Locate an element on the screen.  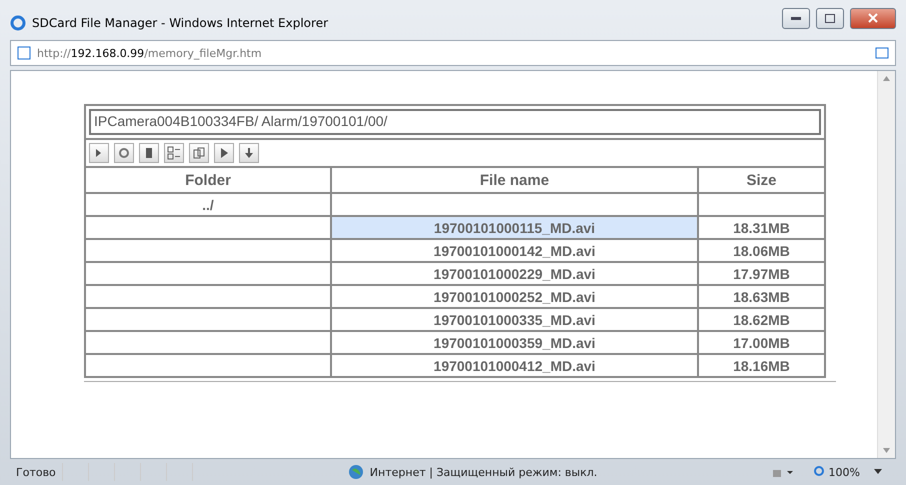
security-zone-text: Интернет | Защищенный режим: выкл. is located at coordinates (483, 472).